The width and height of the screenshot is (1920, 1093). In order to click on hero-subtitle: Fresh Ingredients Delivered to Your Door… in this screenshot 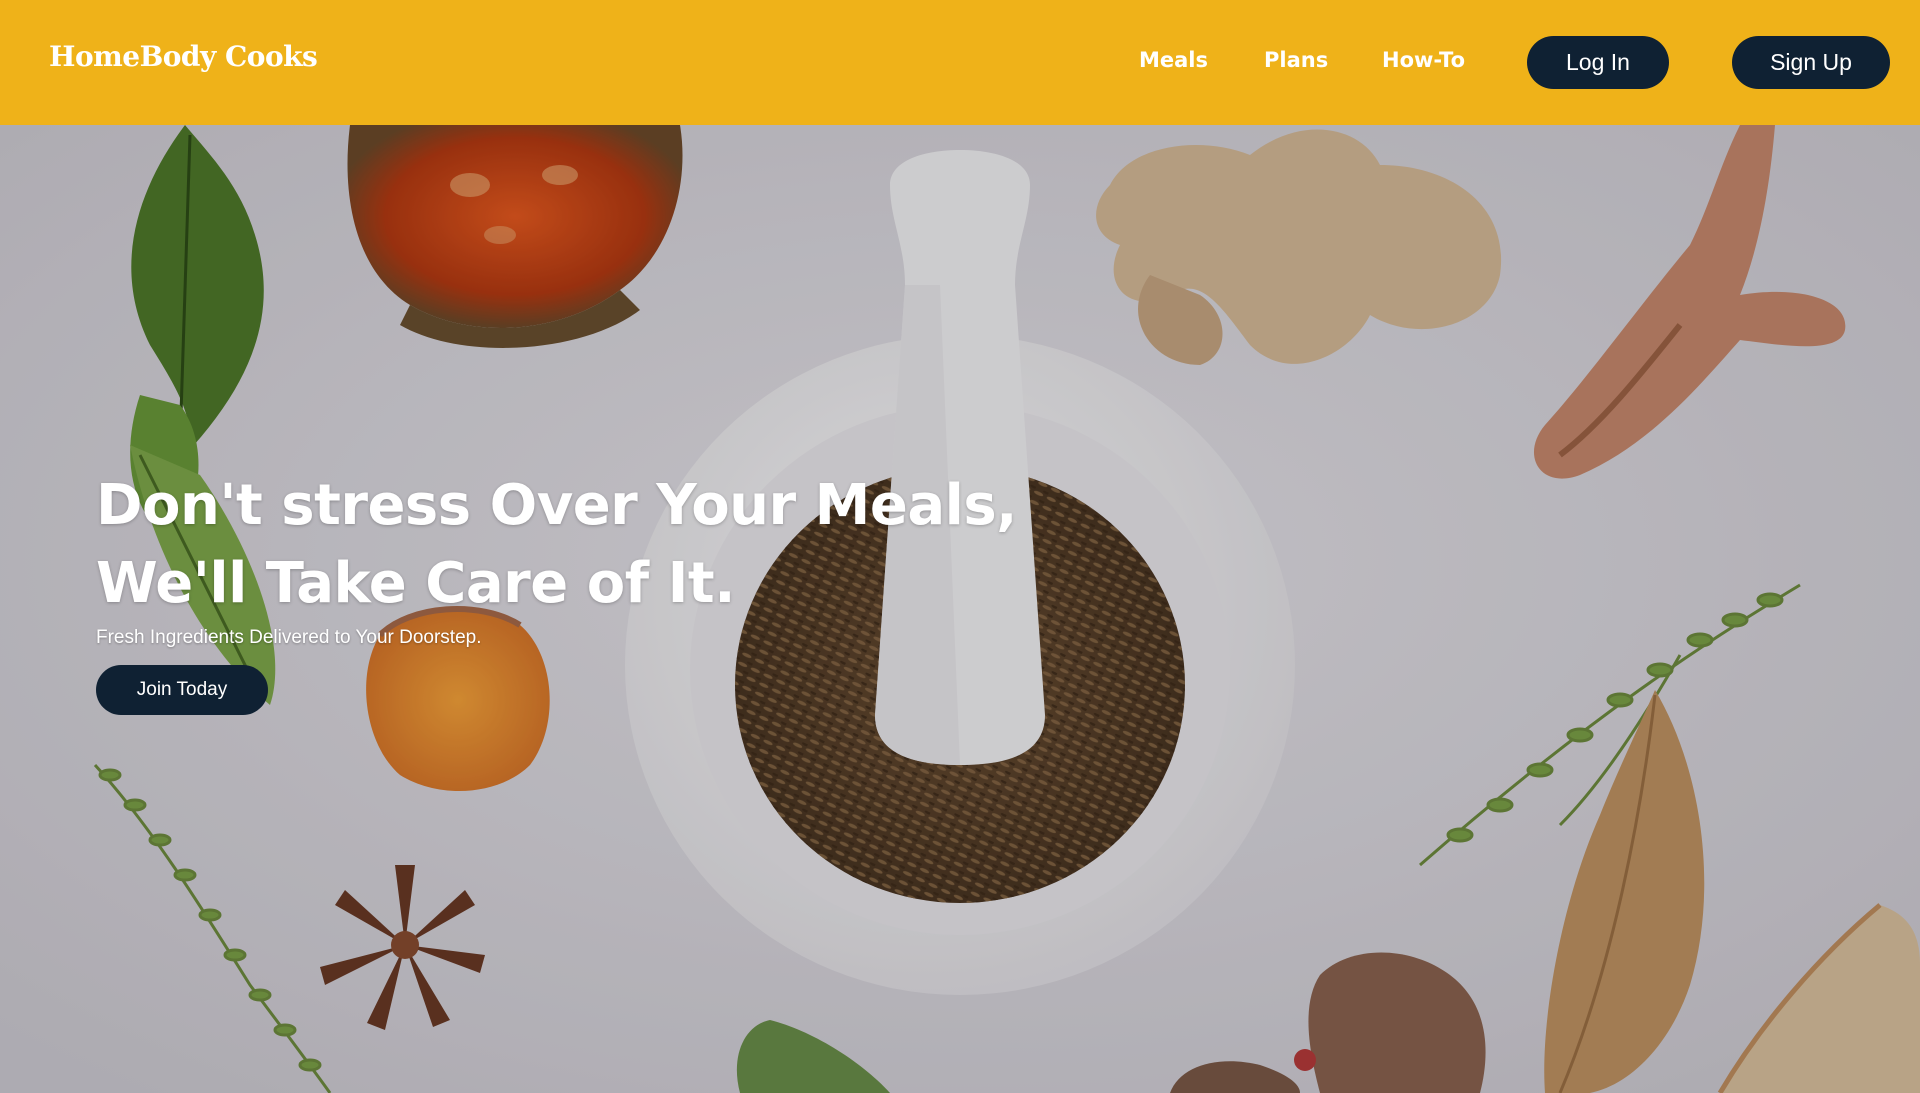, I will do `click(289, 637)`.